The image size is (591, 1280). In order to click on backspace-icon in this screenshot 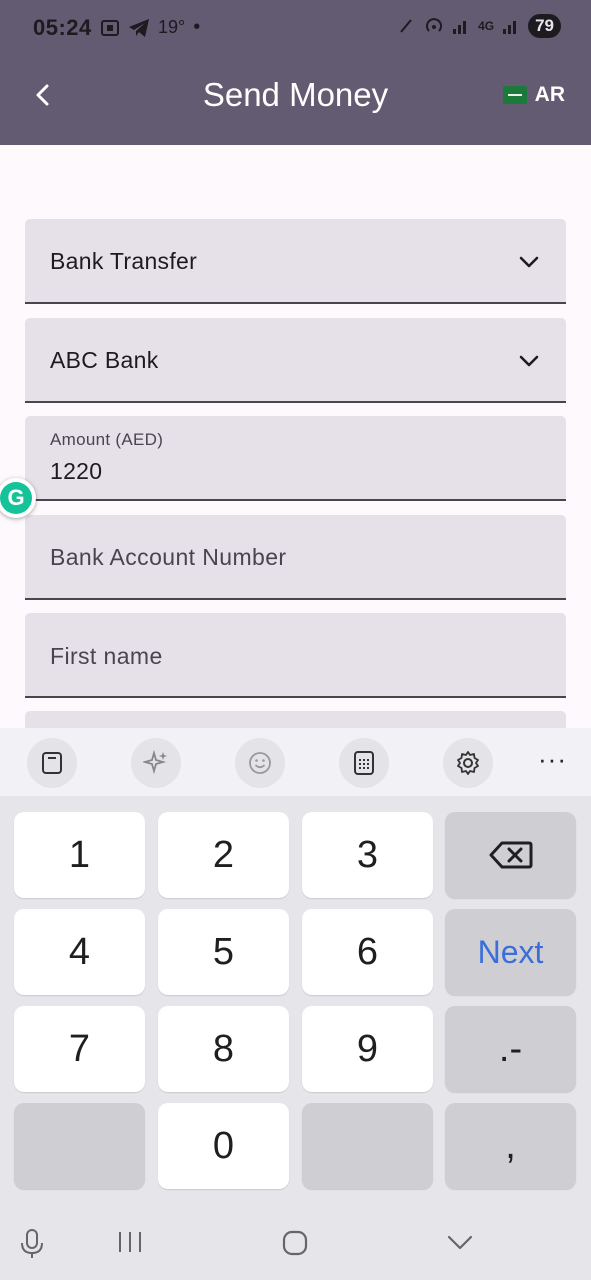, I will do `click(510, 855)`.